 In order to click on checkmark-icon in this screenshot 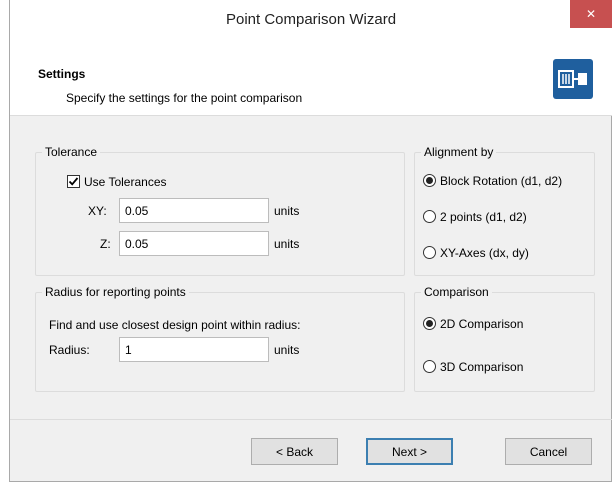, I will do `click(73, 181)`.